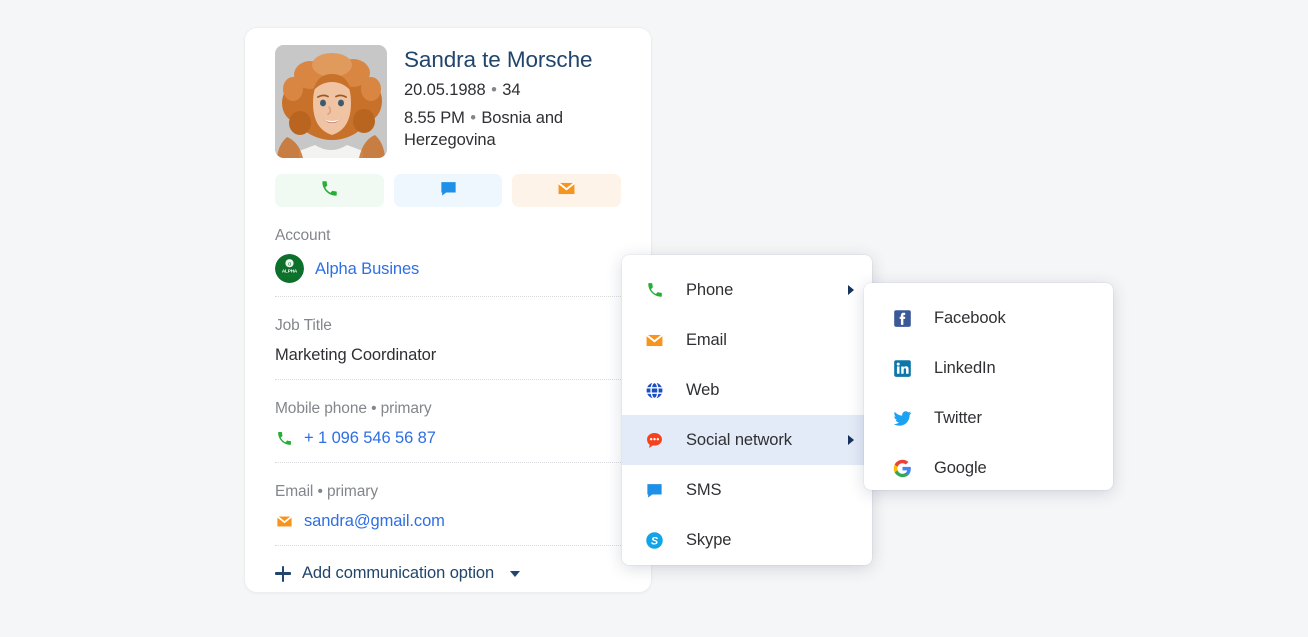 The height and width of the screenshot is (637, 1308). I want to click on field-value-row: sandra@gmail.com, so click(448, 521).